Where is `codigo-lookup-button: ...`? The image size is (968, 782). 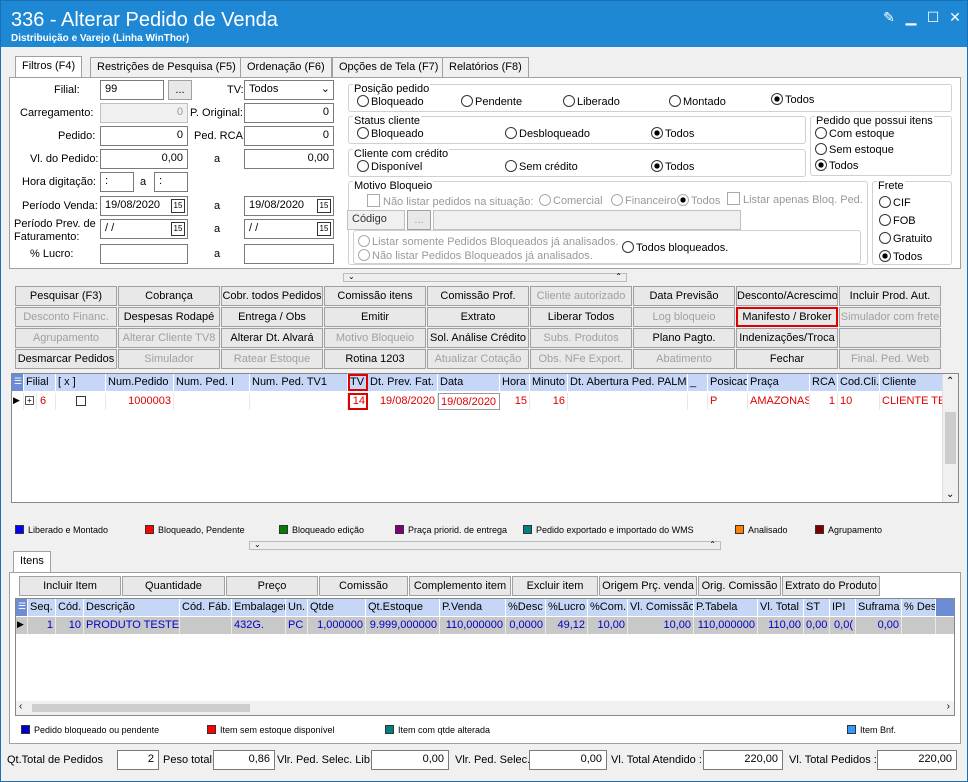
codigo-lookup-button: ... is located at coordinates (419, 220).